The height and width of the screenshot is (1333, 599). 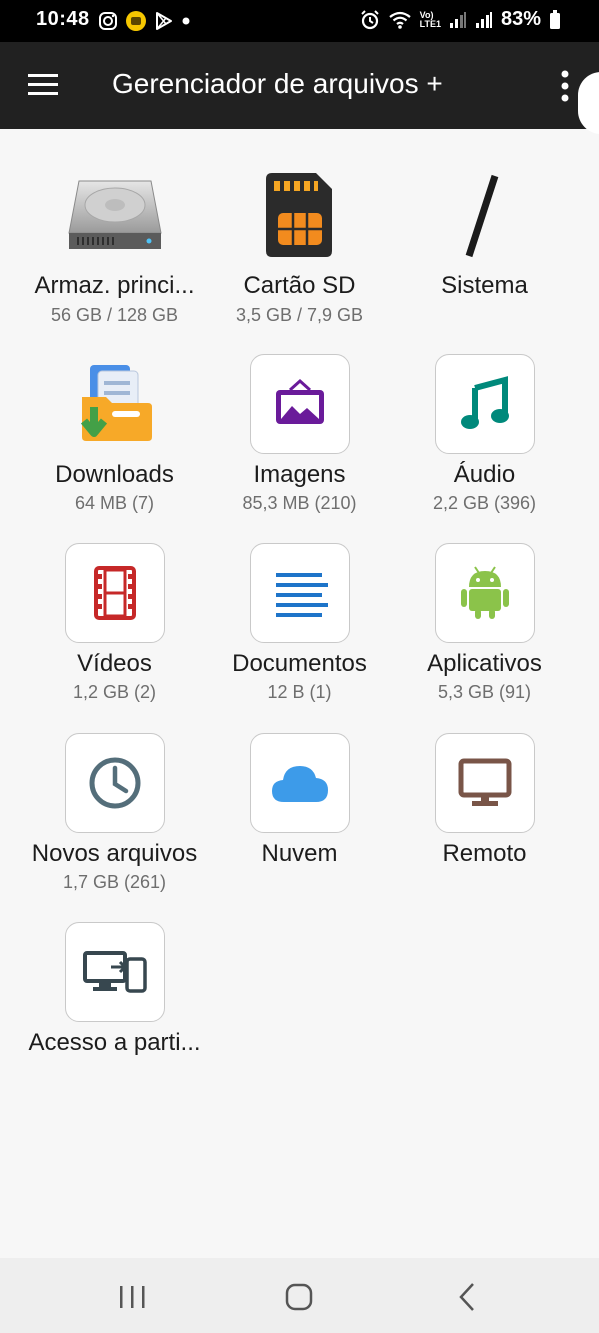 I want to click on tile-label: Sistema, so click(x=484, y=285).